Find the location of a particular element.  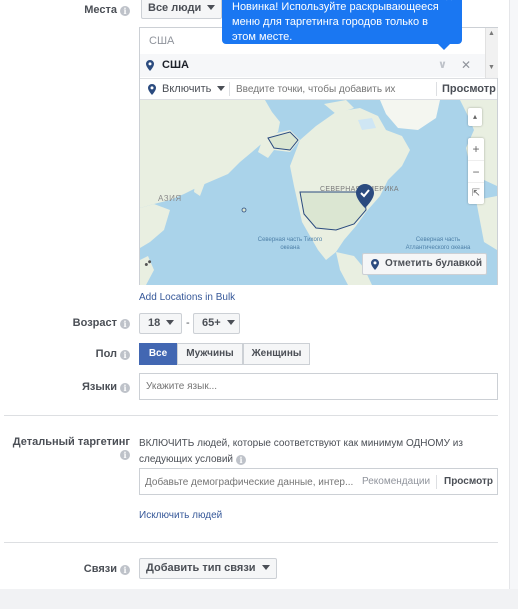

location-label: Места i is located at coordinates (71, 10).